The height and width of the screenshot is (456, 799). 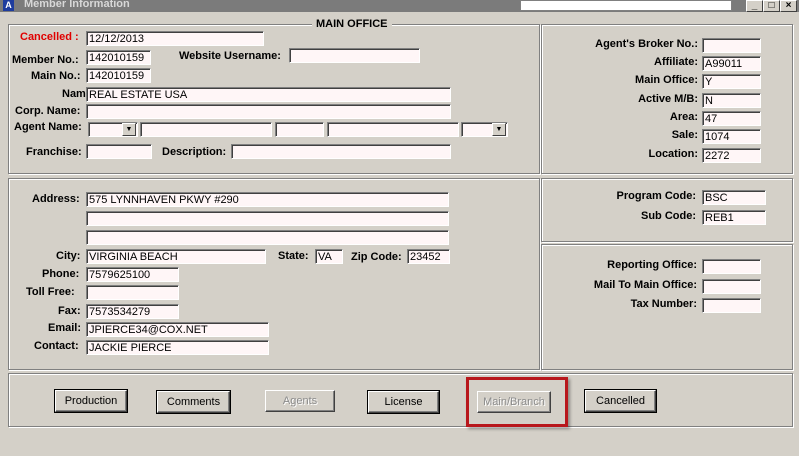 I want to click on agents-button: Agents, so click(x=300, y=401).